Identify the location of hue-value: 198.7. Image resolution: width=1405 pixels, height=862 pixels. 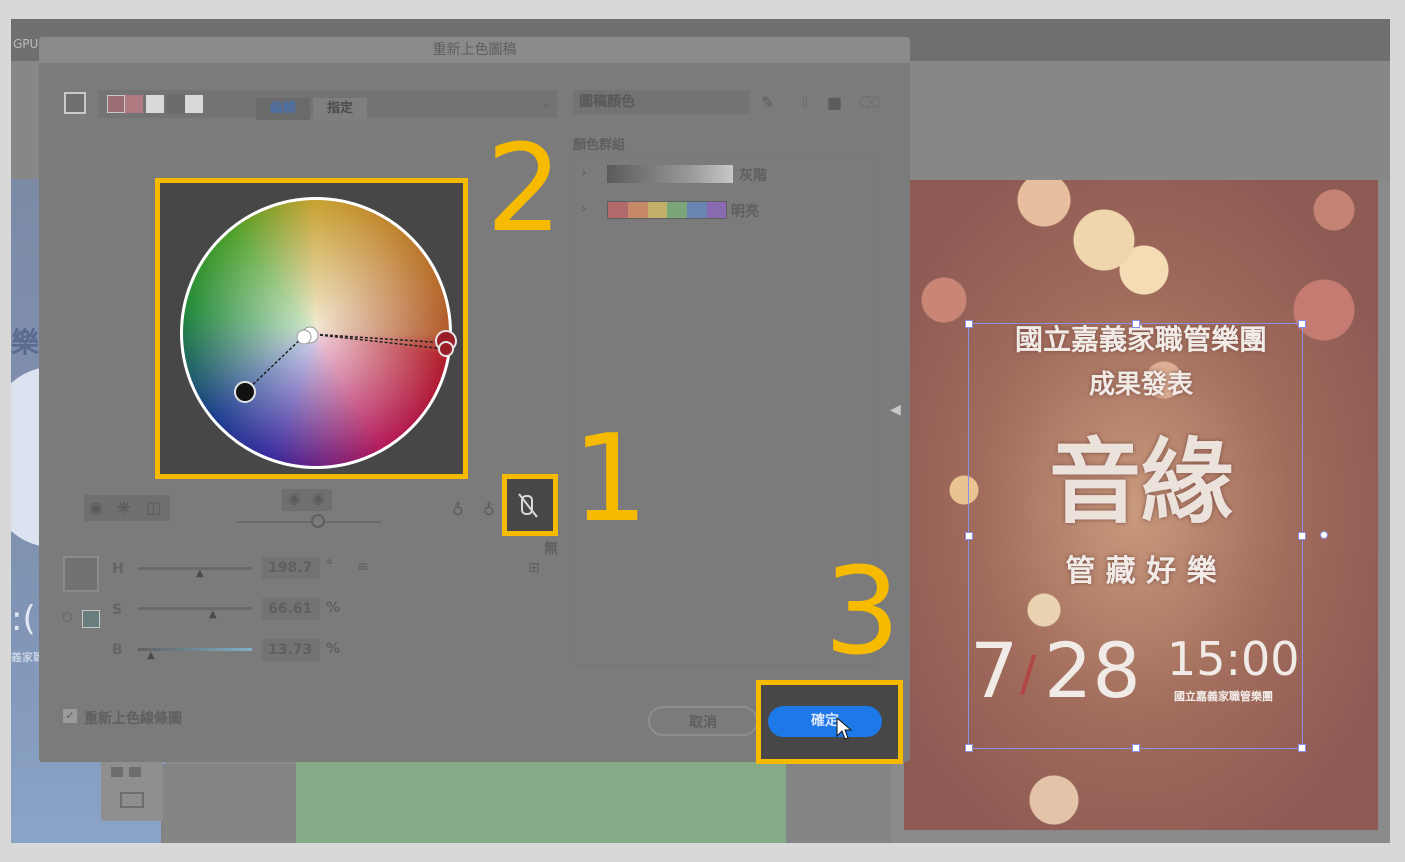
(291, 568).